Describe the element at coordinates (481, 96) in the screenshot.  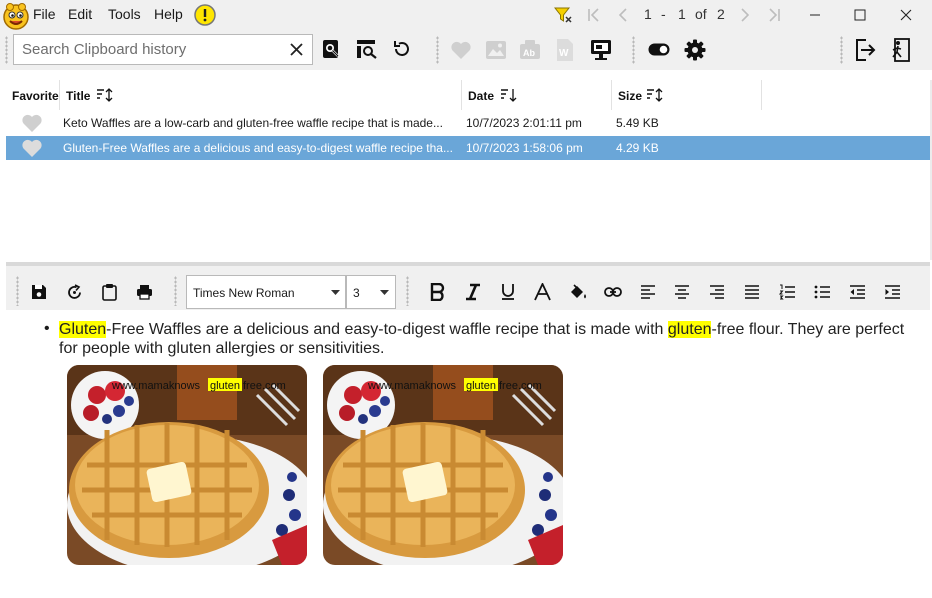
I see `column-header-label: Date` at that location.